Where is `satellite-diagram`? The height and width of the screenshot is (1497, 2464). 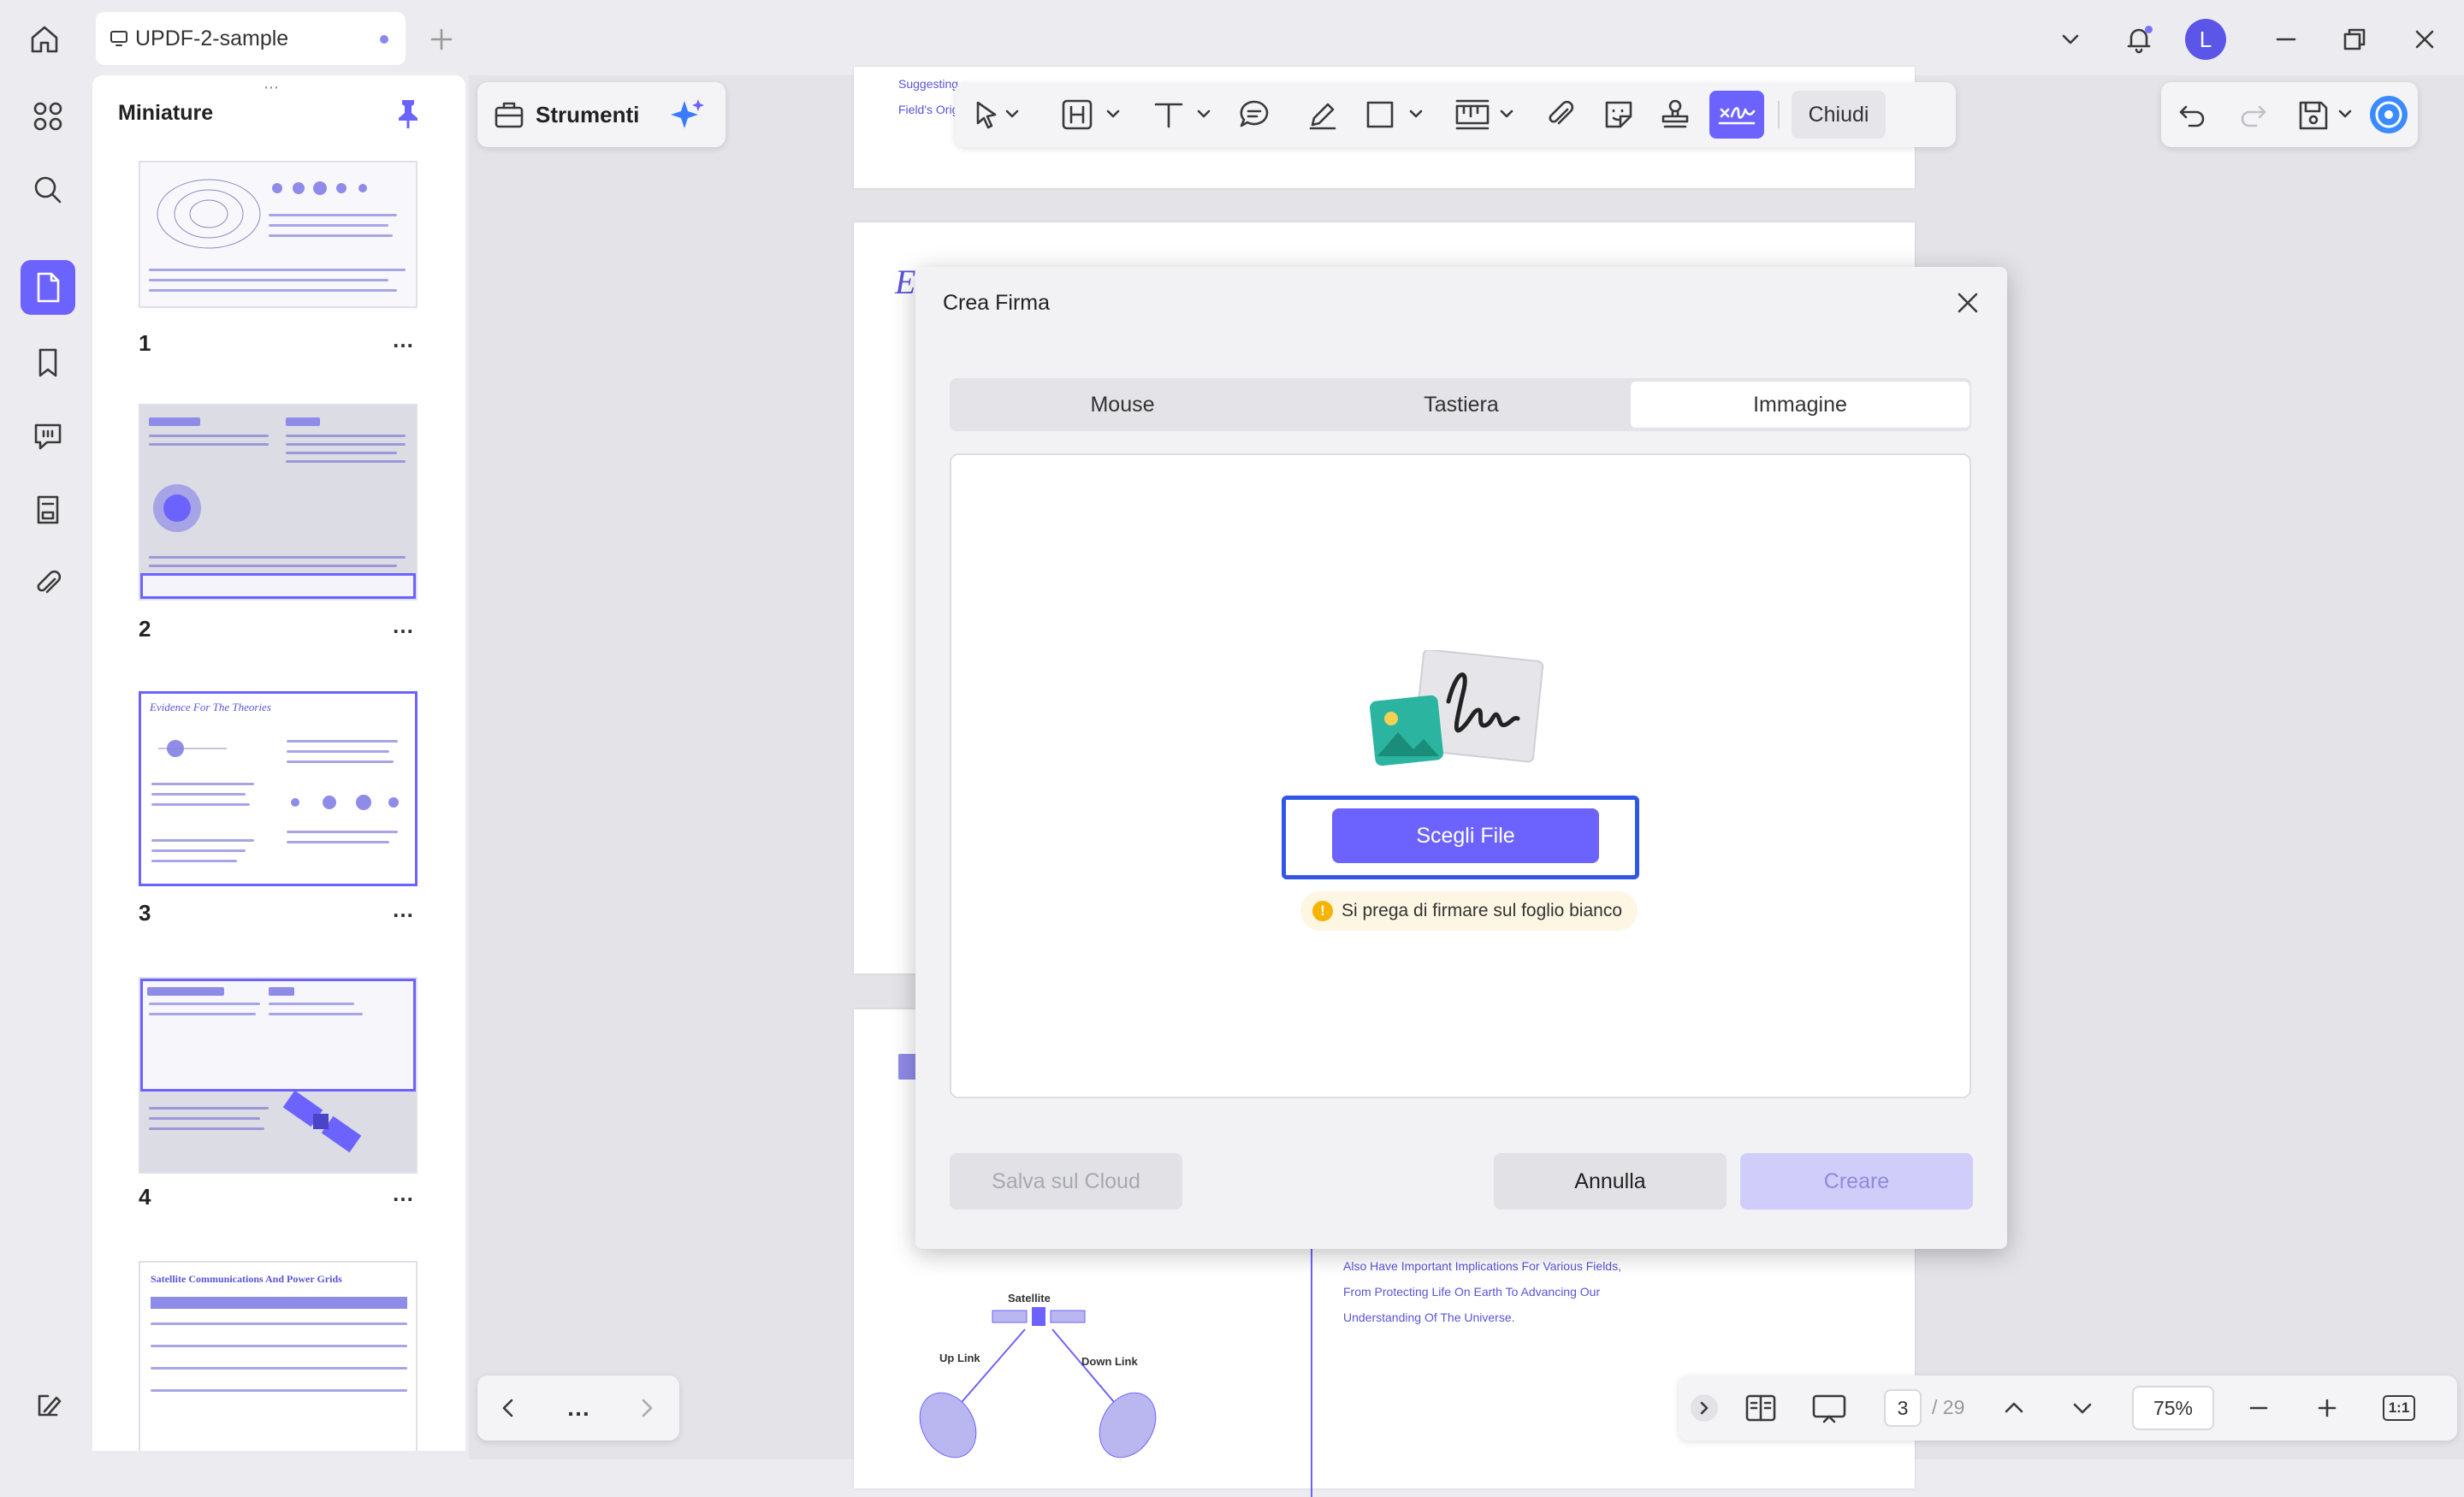 satellite-diagram is located at coordinates (1038, 1383).